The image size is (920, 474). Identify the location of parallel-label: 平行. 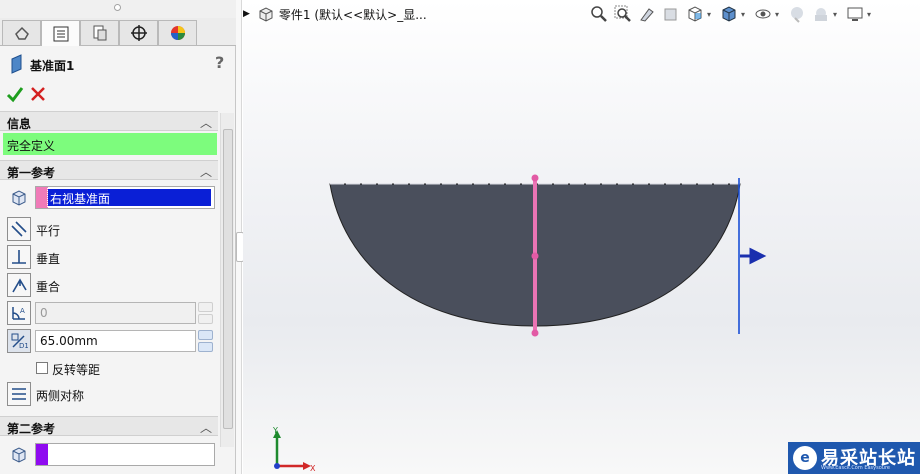
(48, 231).